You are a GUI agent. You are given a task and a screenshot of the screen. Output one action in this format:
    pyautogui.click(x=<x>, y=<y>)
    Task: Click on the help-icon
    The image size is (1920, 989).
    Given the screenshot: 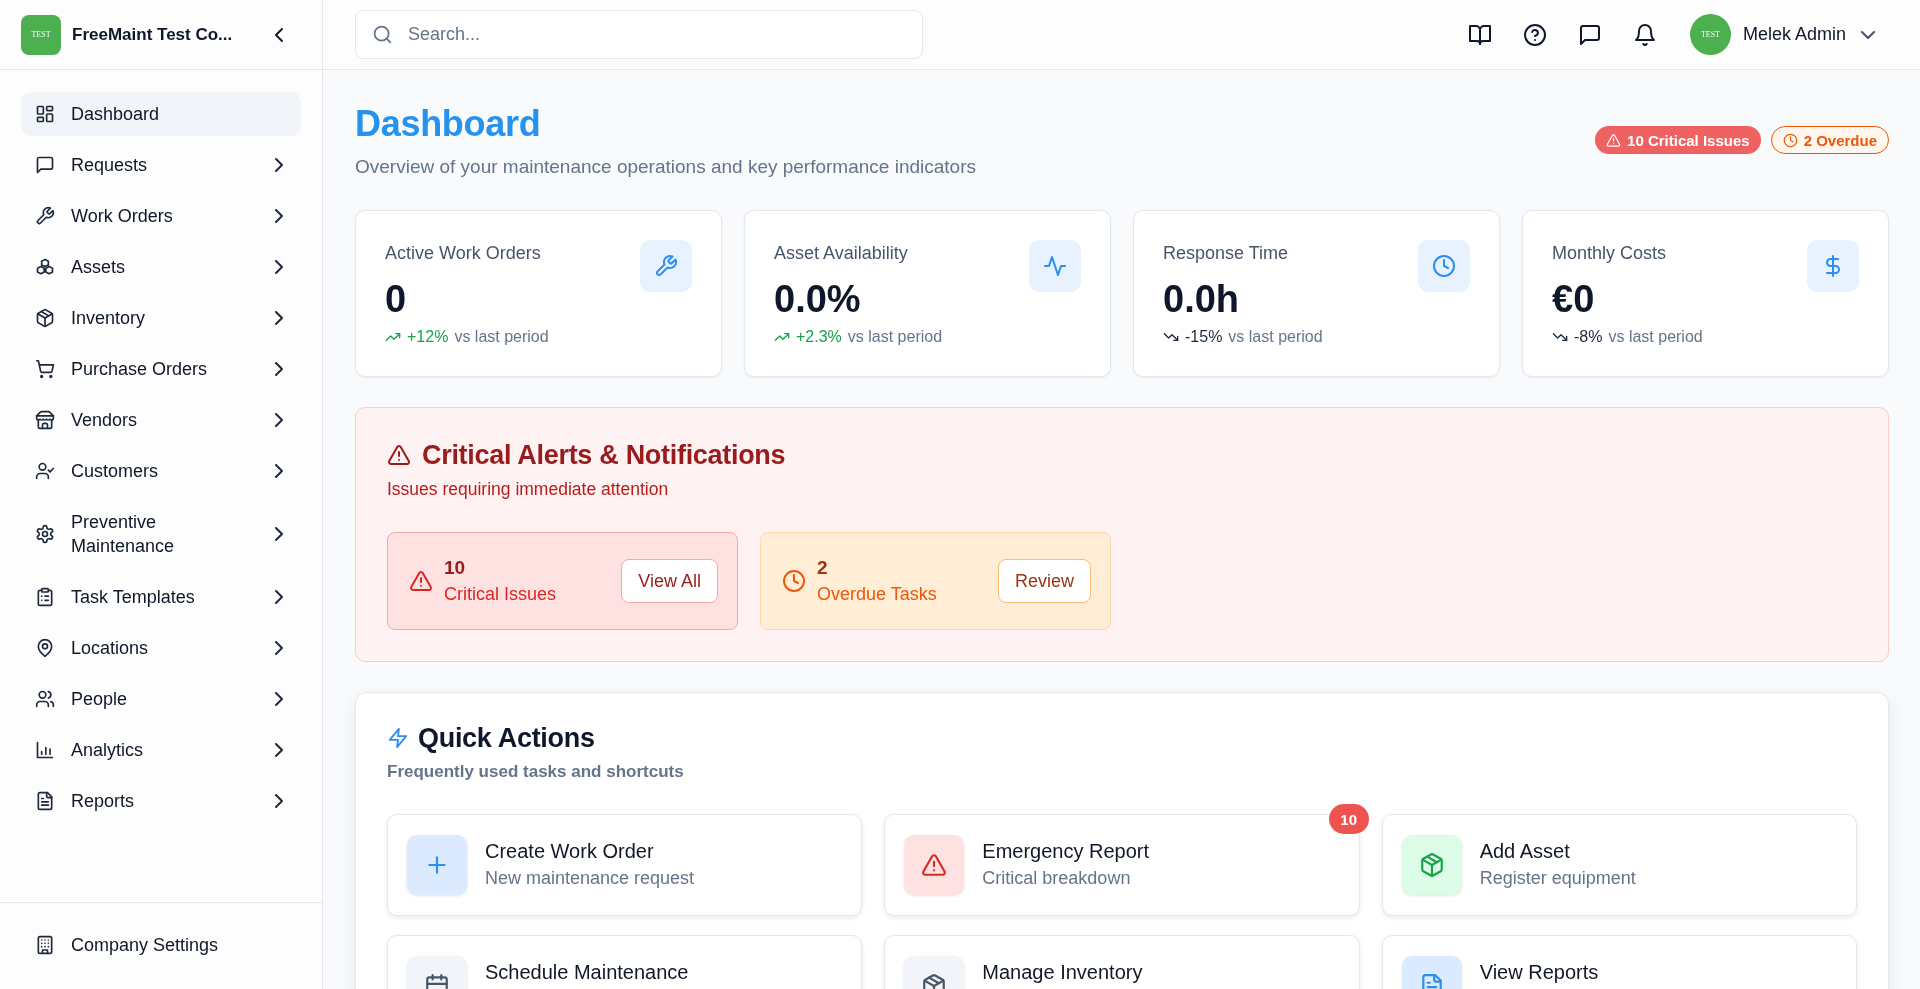 What is the action you would take?
    pyautogui.click(x=1534, y=34)
    